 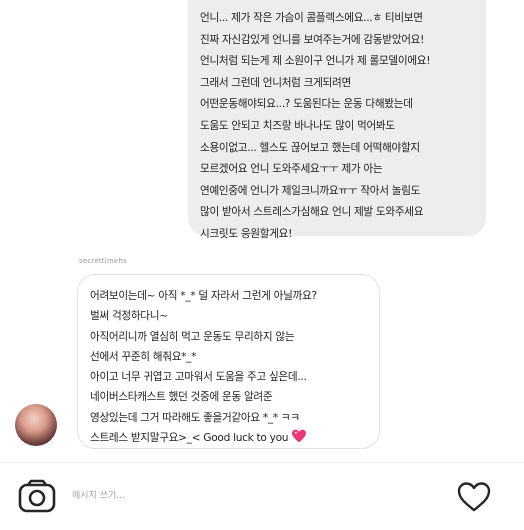 I want to click on message-line: 선에서 꾸준히 해줘요*_*, so click(x=143, y=356).